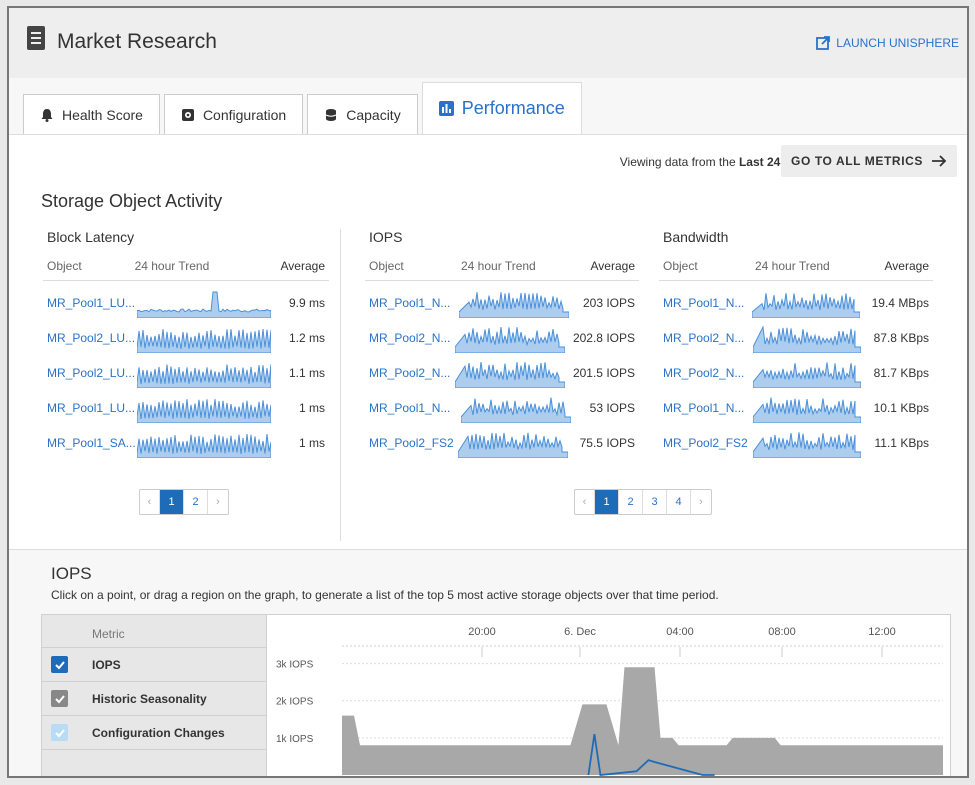 The width and height of the screenshot is (975, 785). Describe the element at coordinates (608, 302) in the screenshot. I see `average-value: 203 IOPS` at that location.